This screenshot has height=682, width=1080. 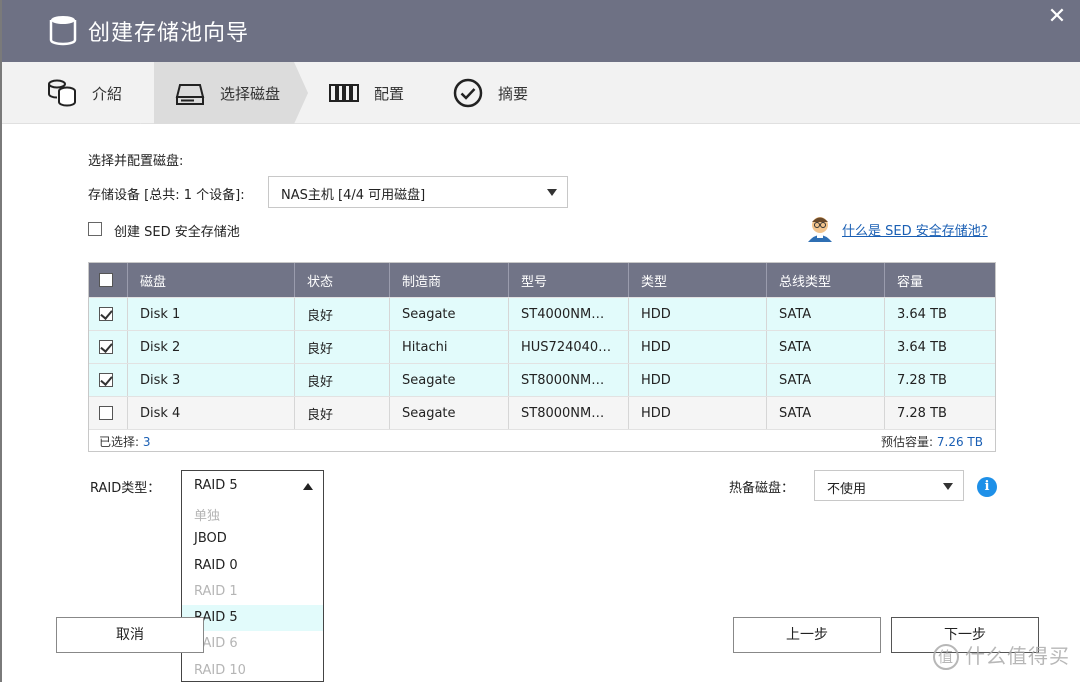 I want to click on info-icon: i, so click(x=987, y=487).